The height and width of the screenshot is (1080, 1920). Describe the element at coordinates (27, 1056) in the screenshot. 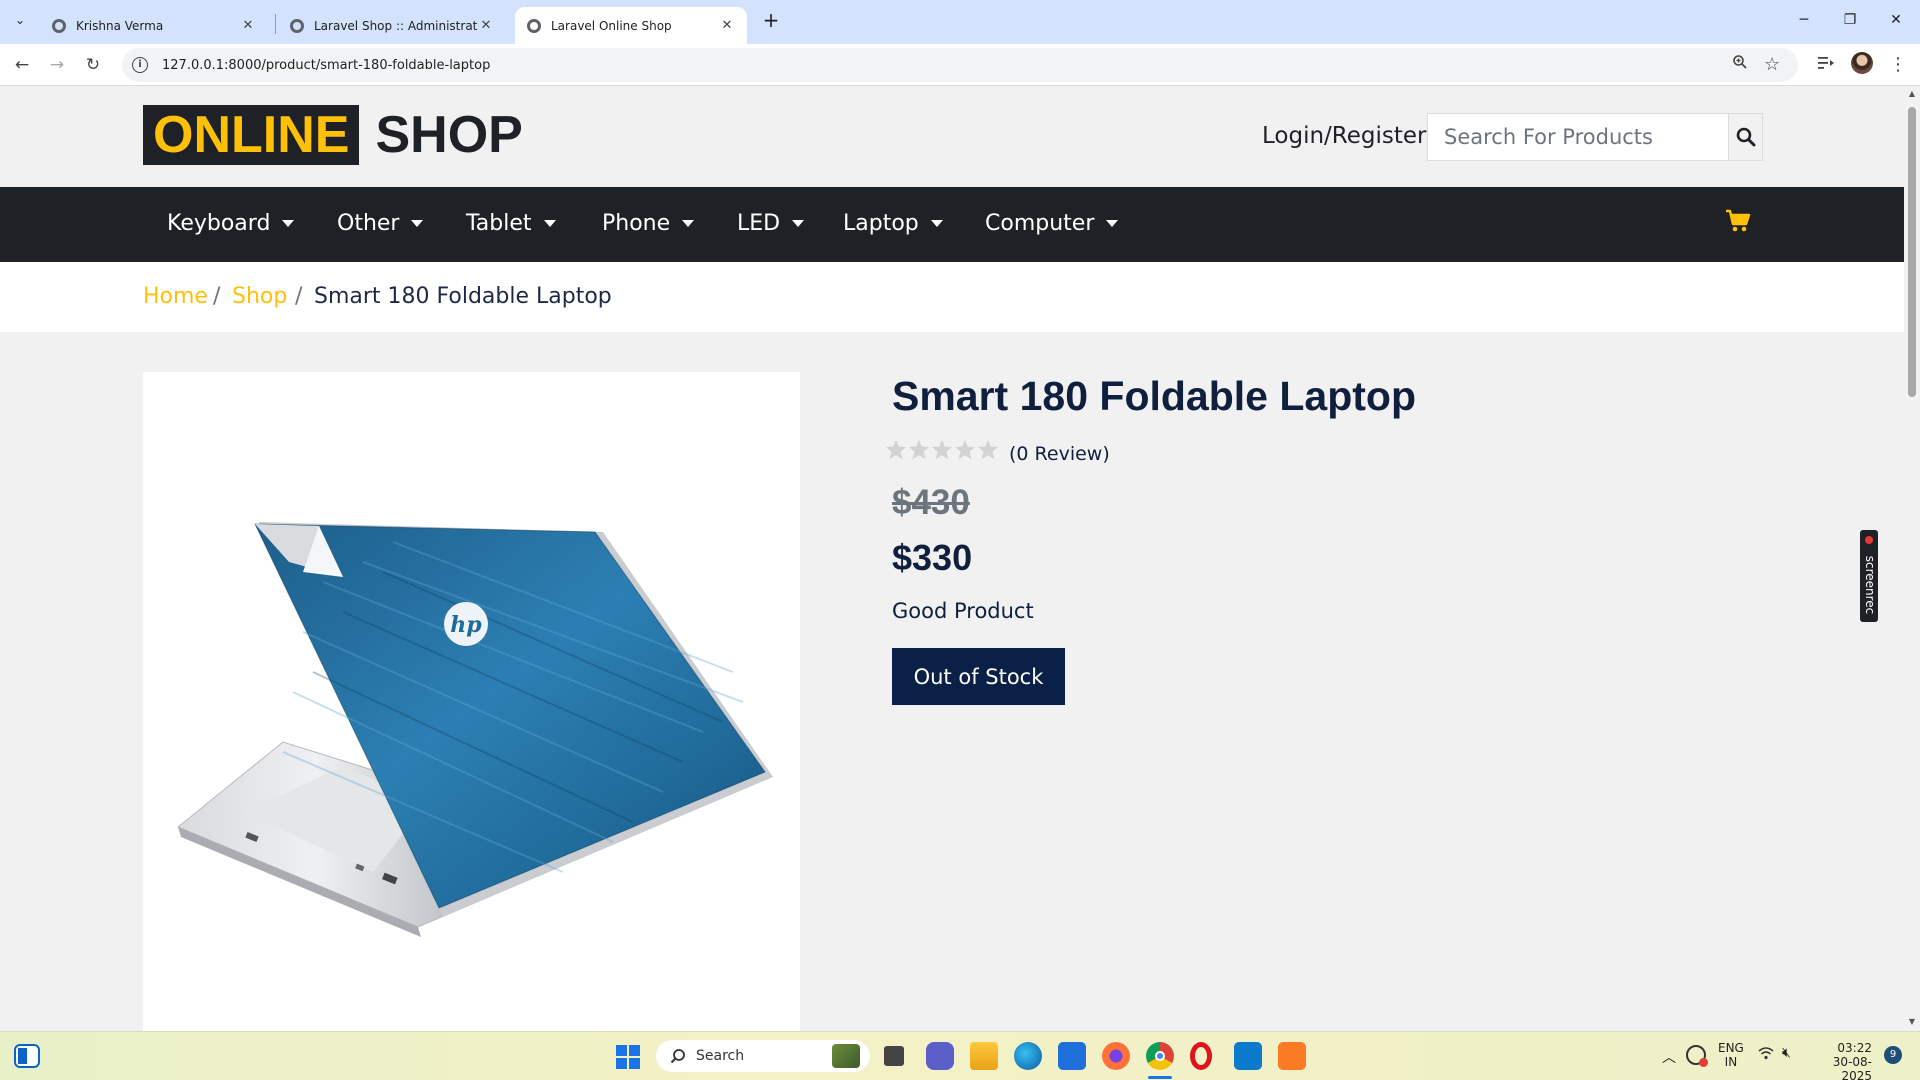

I see `widgets-icon` at that location.